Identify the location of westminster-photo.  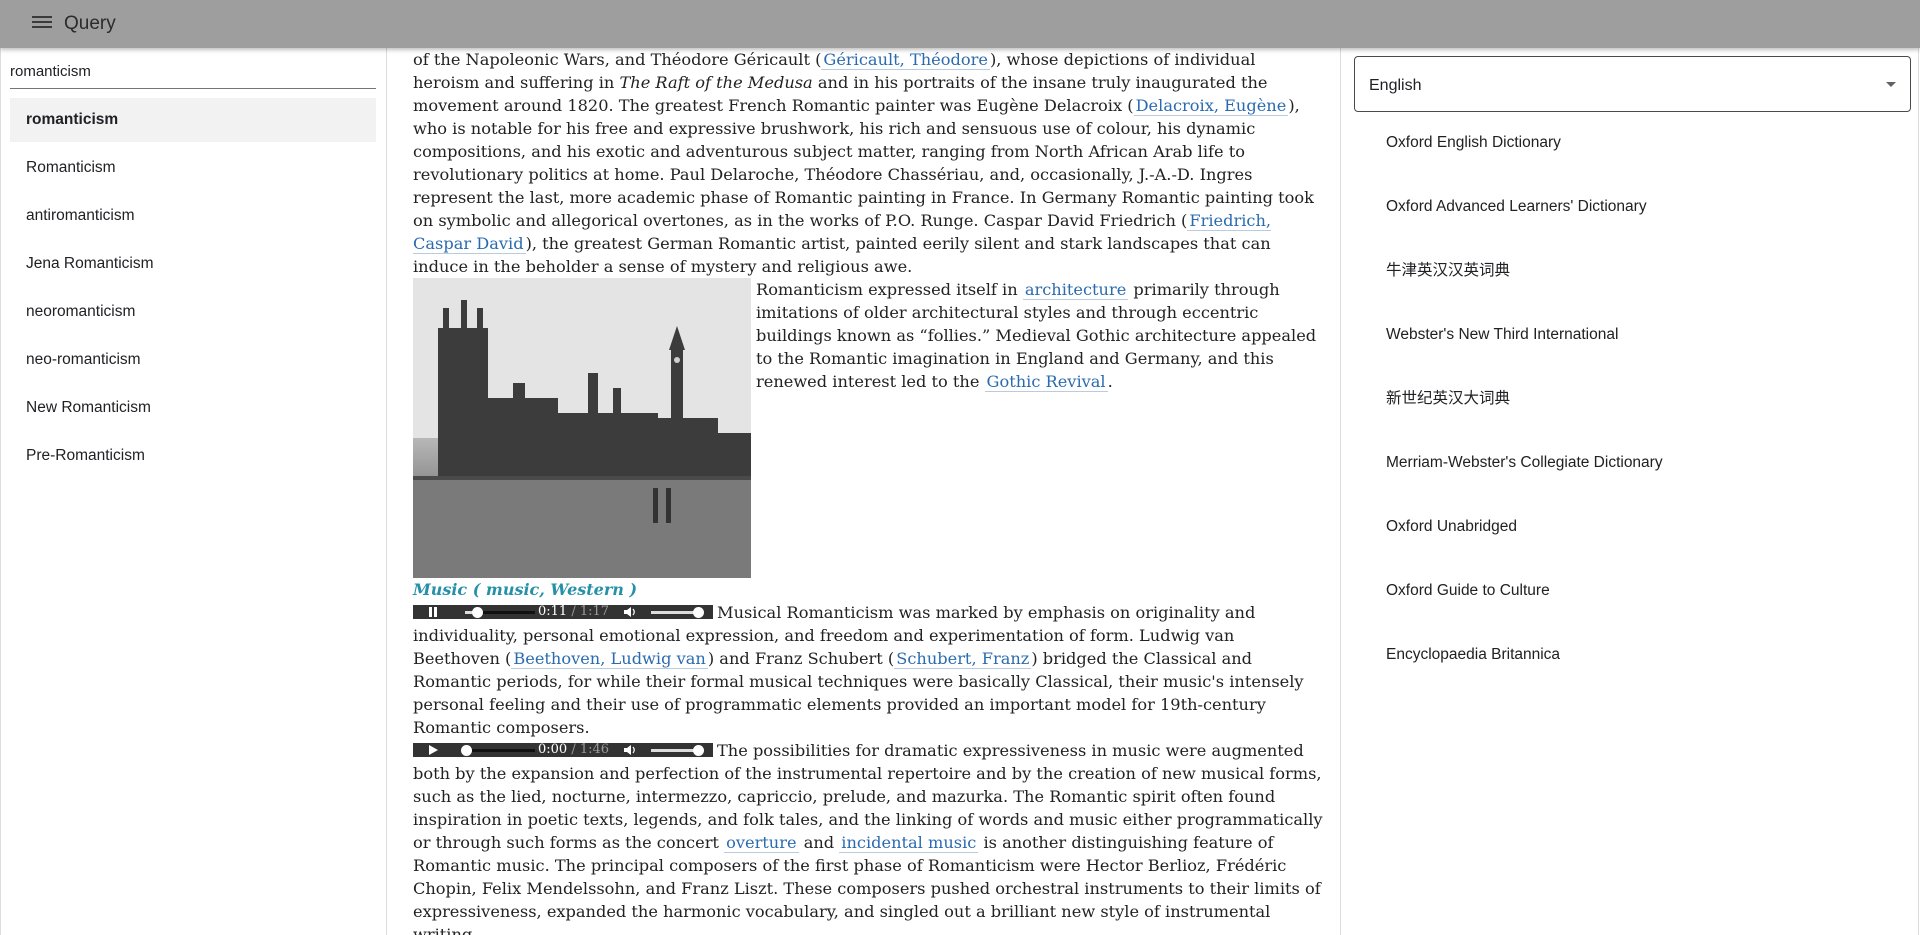
(582, 428).